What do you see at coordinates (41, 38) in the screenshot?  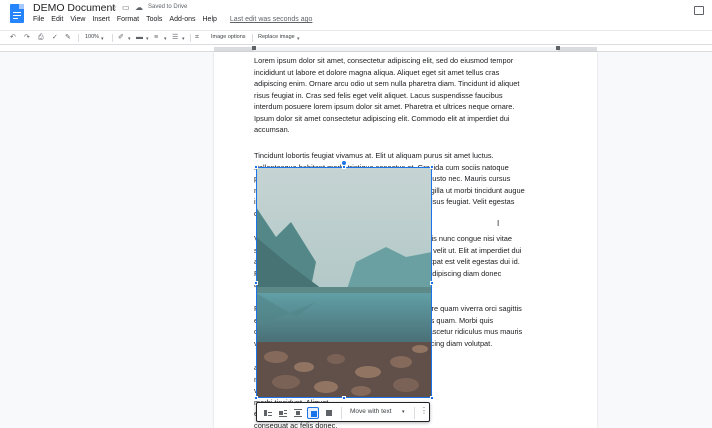 I see `print-icon: ⎙` at bounding box center [41, 38].